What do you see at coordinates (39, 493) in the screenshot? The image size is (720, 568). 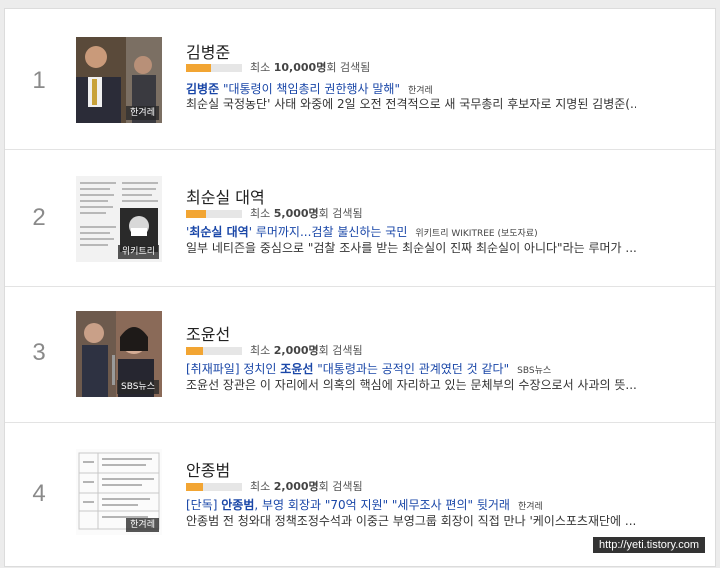 I see `rank-number: 4` at bounding box center [39, 493].